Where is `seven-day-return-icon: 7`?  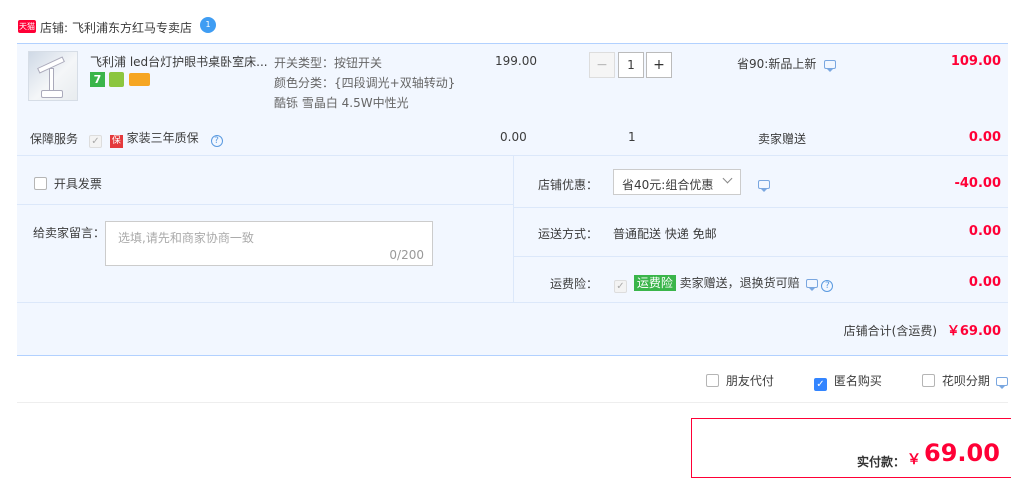
seven-day-return-icon: 7 is located at coordinates (97, 79).